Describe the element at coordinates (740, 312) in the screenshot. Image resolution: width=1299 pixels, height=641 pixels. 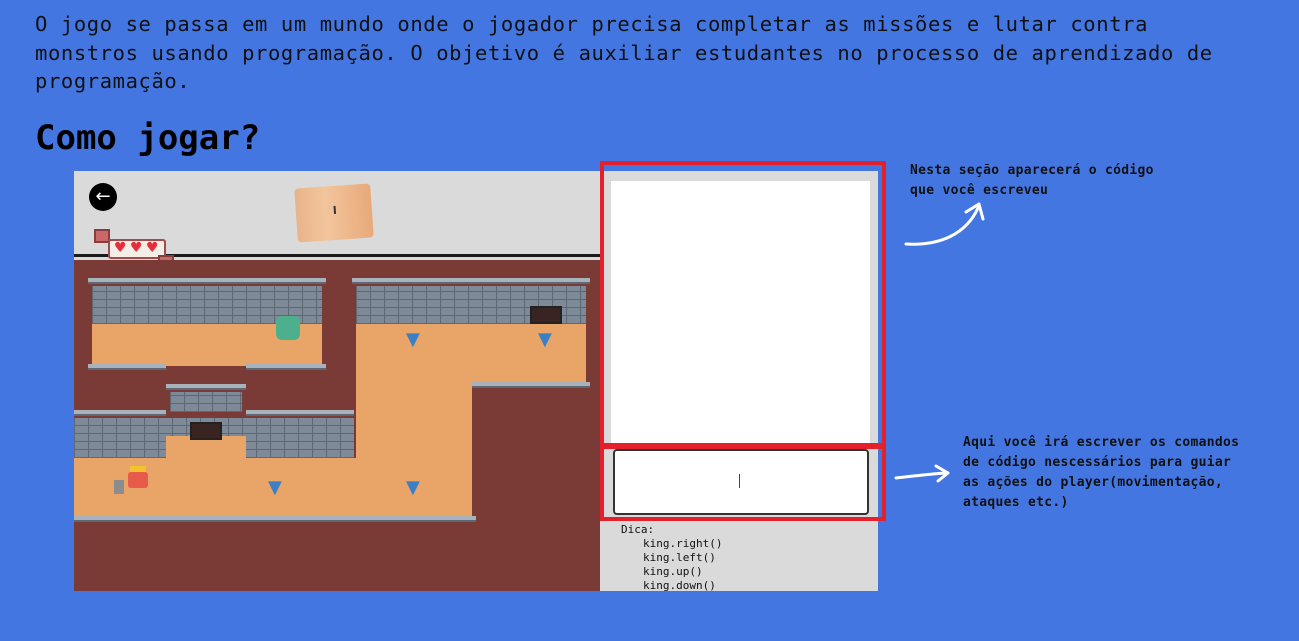
I see `code-display-area` at that location.